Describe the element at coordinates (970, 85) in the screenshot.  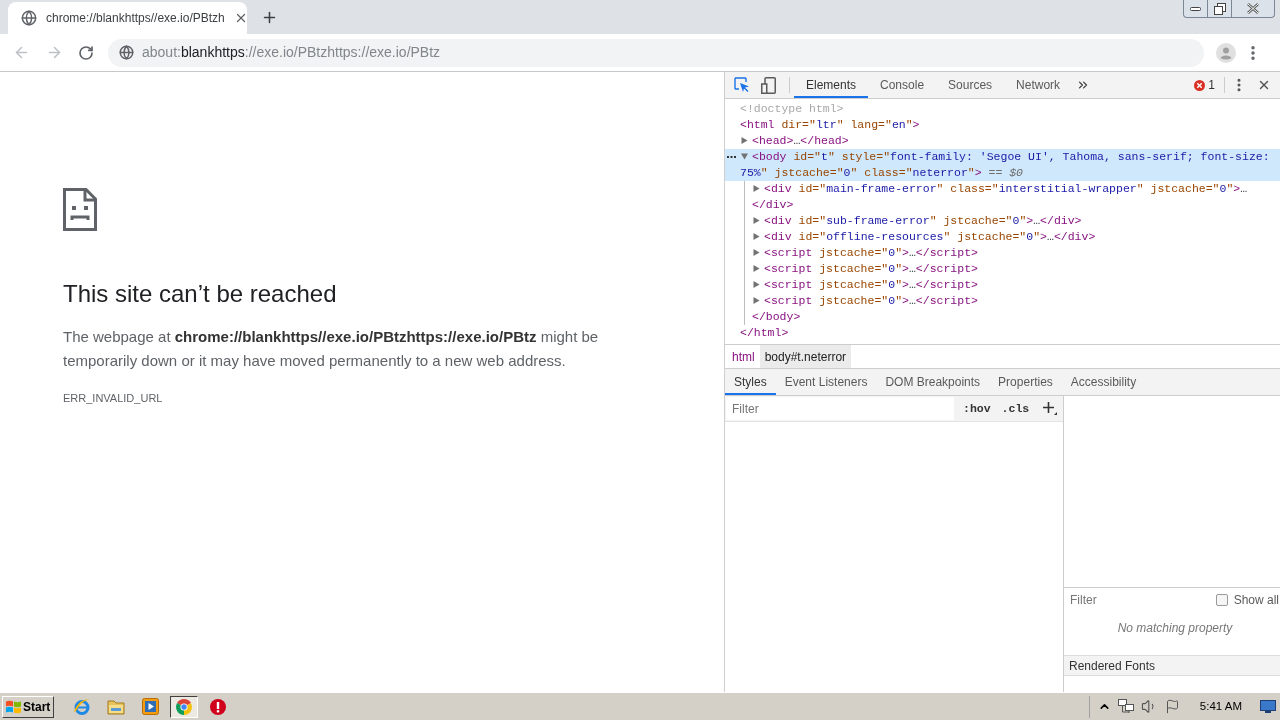
I see `devtools-tab: Sources` at that location.